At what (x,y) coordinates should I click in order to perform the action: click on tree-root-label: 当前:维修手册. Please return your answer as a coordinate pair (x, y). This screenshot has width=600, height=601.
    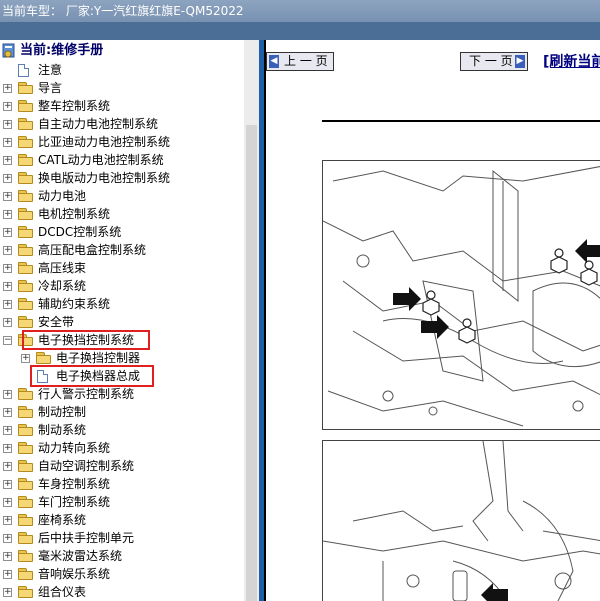
    Looking at the image, I should click on (62, 50).